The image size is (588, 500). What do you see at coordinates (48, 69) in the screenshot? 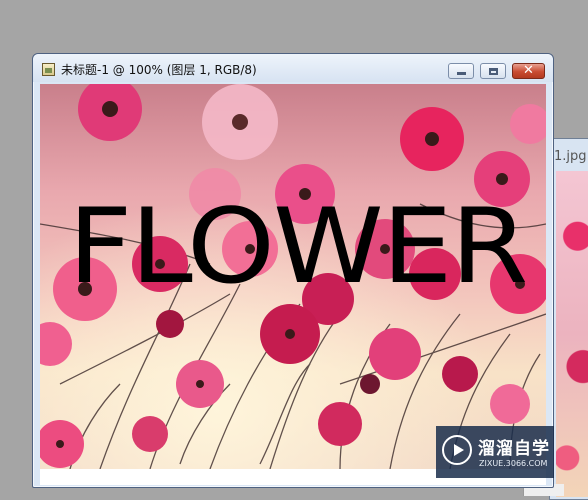
I see `document-icon` at bounding box center [48, 69].